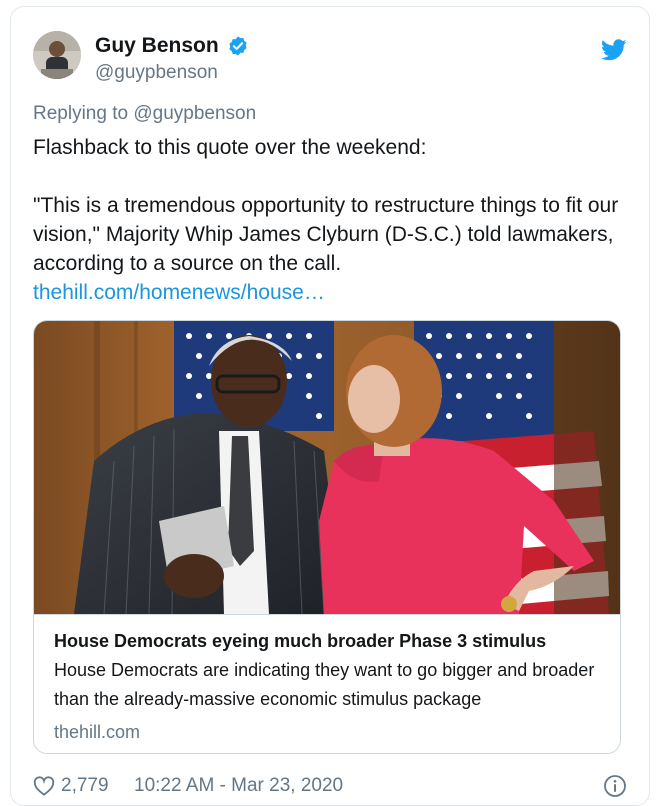 The height and width of the screenshot is (806, 658). What do you see at coordinates (97, 732) in the screenshot?
I see `card-domain: thehill.com` at bounding box center [97, 732].